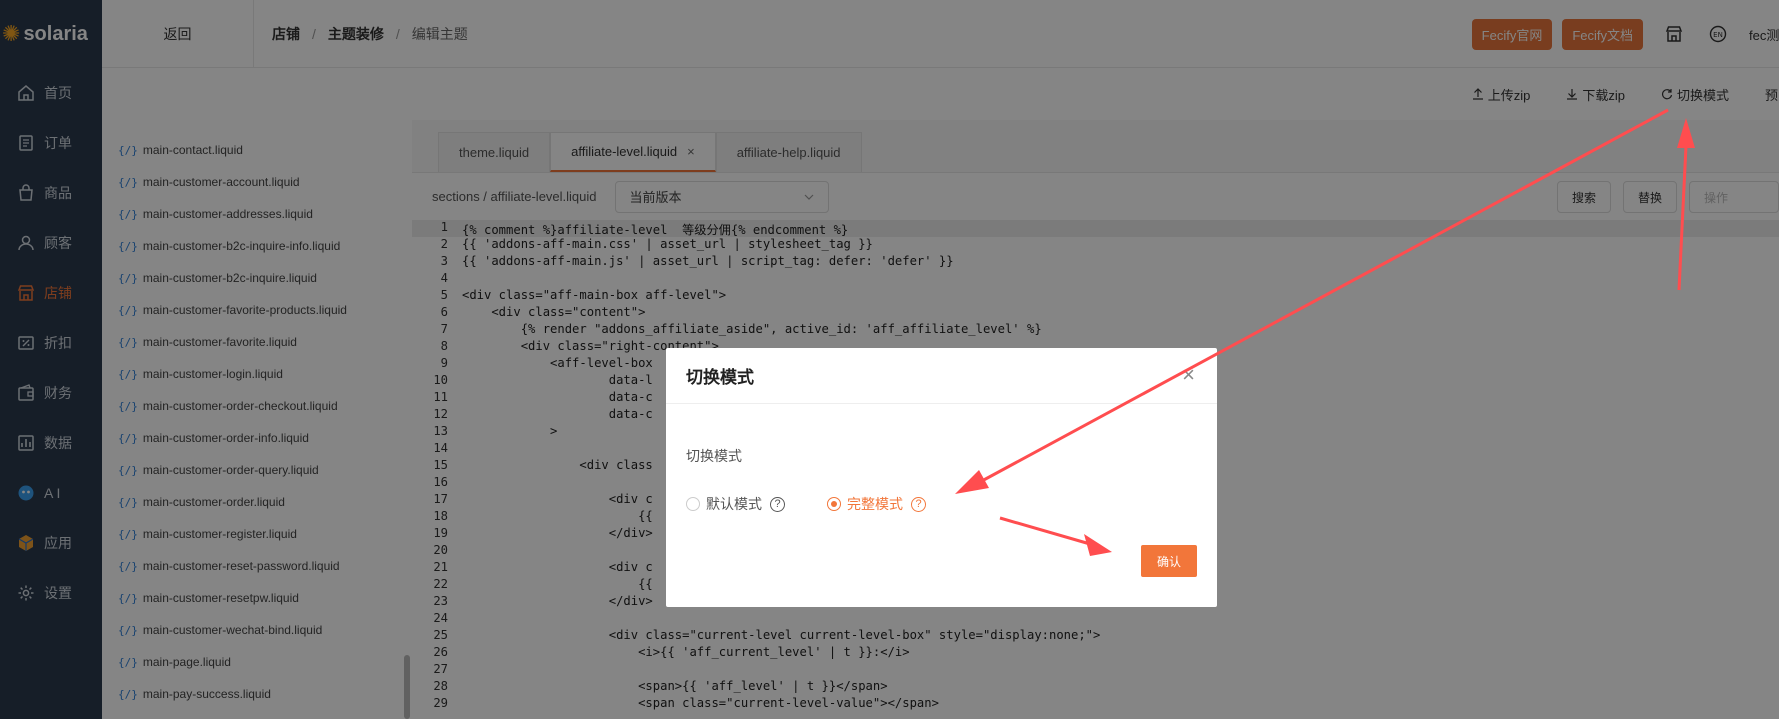 The image size is (1779, 719). What do you see at coordinates (1169, 561) in the screenshot?
I see `confirm-button: 确认` at bounding box center [1169, 561].